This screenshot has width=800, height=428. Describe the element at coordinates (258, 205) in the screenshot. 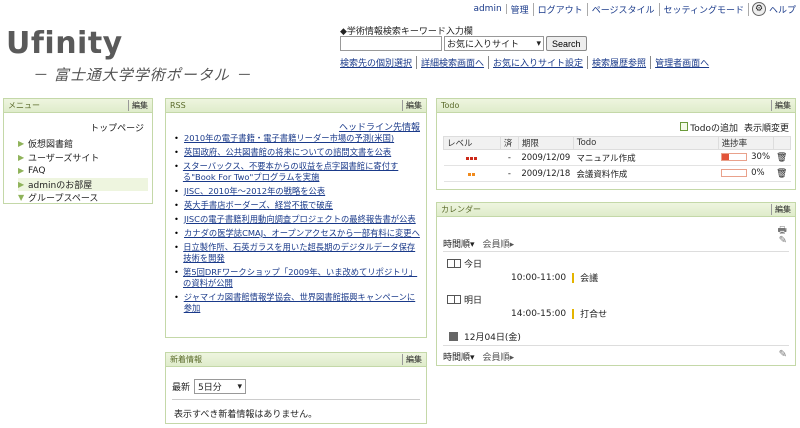

I see `rss-item-link: 英大手書店ボーダーズ、経営不振で破産` at that location.